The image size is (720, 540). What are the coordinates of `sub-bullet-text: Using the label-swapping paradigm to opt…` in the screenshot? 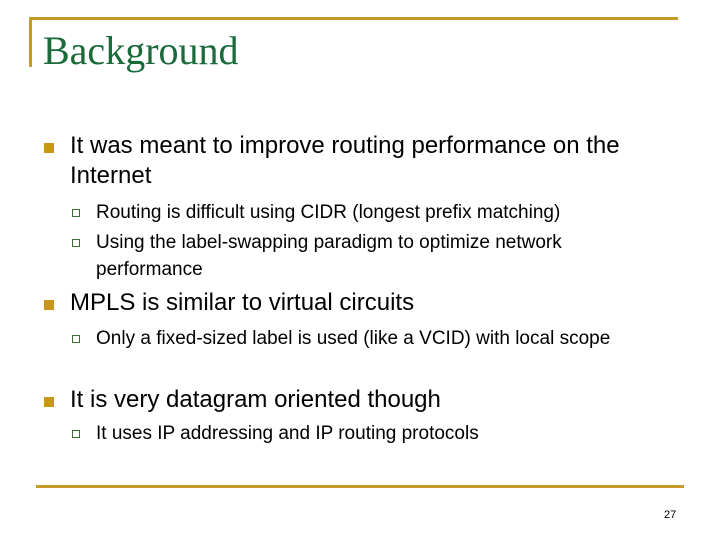 It's located at (329, 256).